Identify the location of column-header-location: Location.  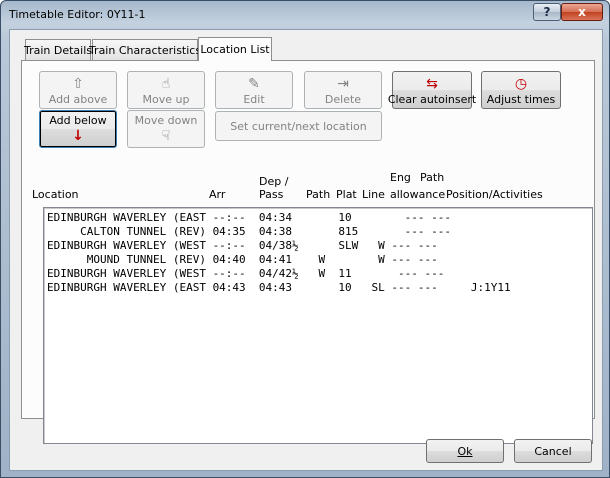
(55, 194).